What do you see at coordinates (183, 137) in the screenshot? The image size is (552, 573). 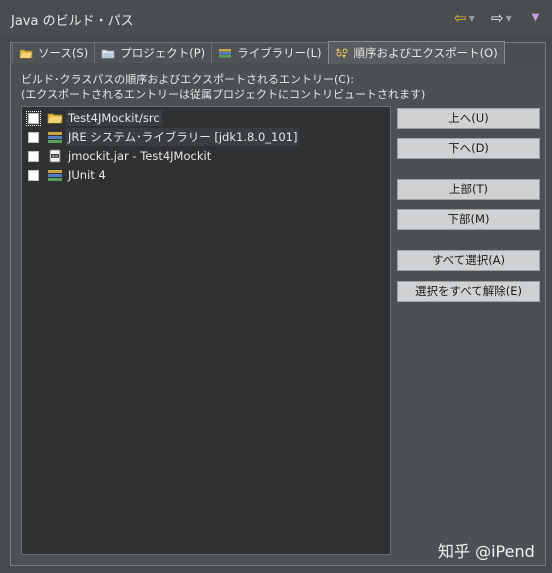 I see `entry-label: JRE システム･ライブラリー [jdk1.8.0_101]` at bounding box center [183, 137].